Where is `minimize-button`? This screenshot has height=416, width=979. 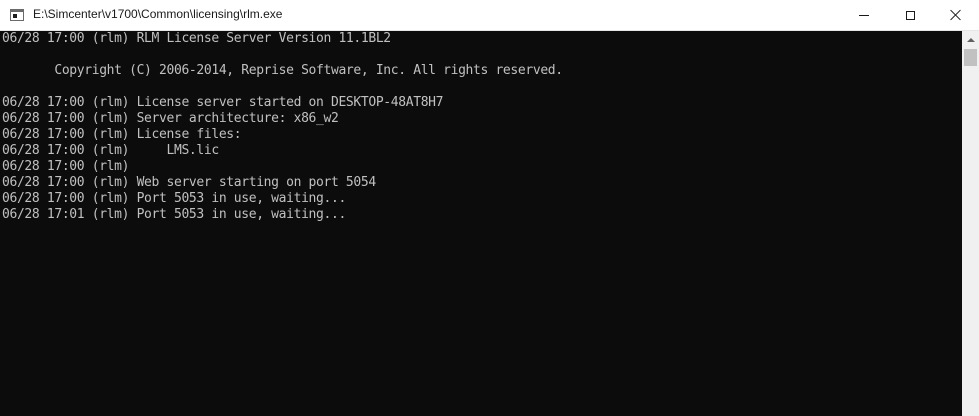
minimize-button is located at coordinates (864, 15).